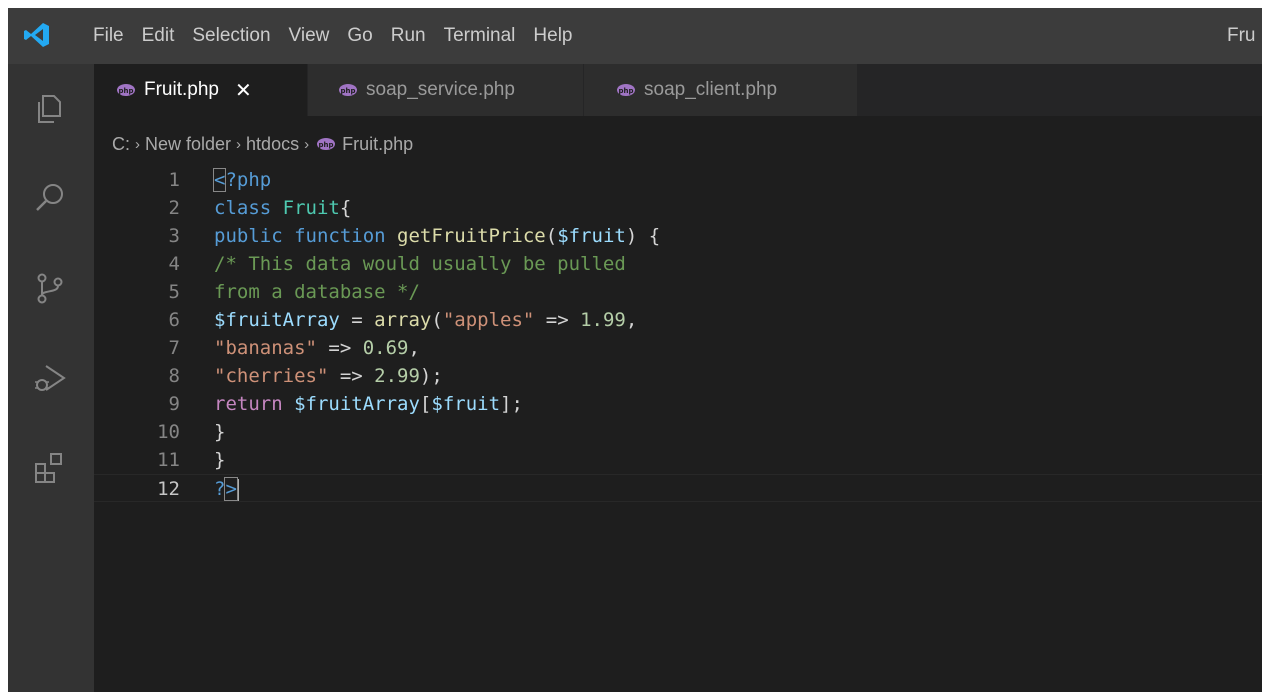 This screenshot has height=692, width=1262. I want to click on breadcrumb-file: Fruit.php, so click(377, 144).